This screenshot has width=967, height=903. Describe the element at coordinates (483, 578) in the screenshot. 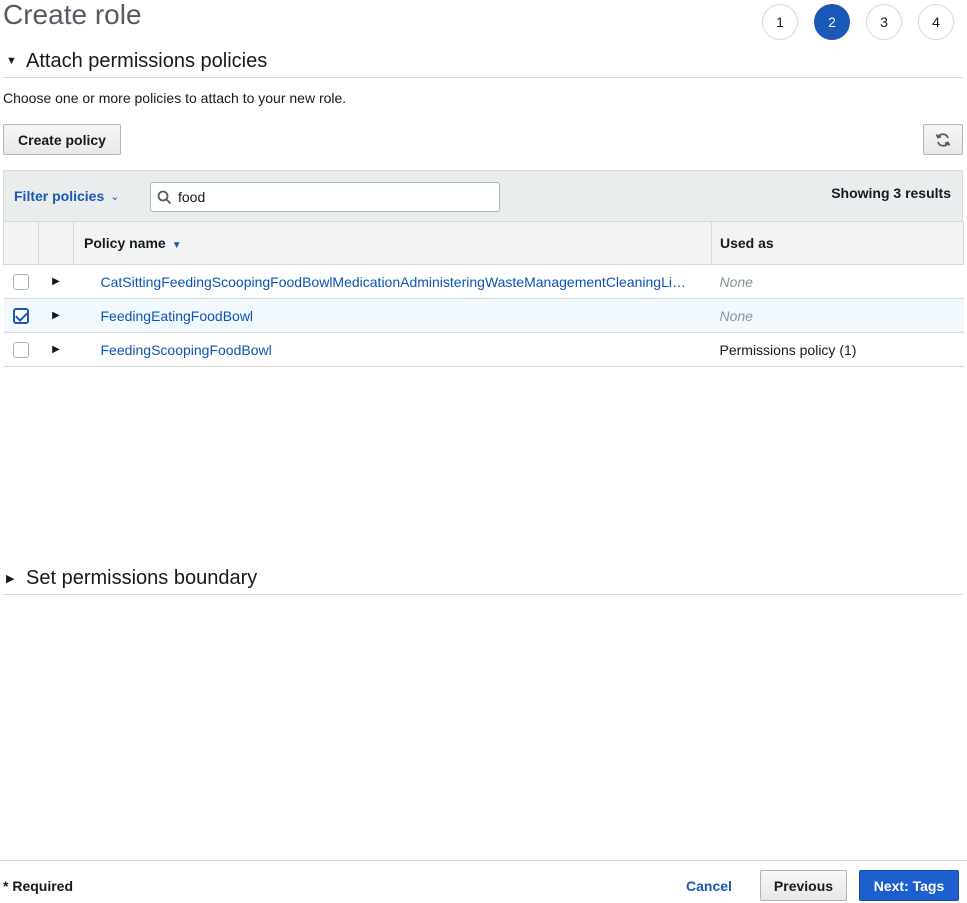

I see `permissions-boundary-header: ▶ Set permissions boundary` at that location.